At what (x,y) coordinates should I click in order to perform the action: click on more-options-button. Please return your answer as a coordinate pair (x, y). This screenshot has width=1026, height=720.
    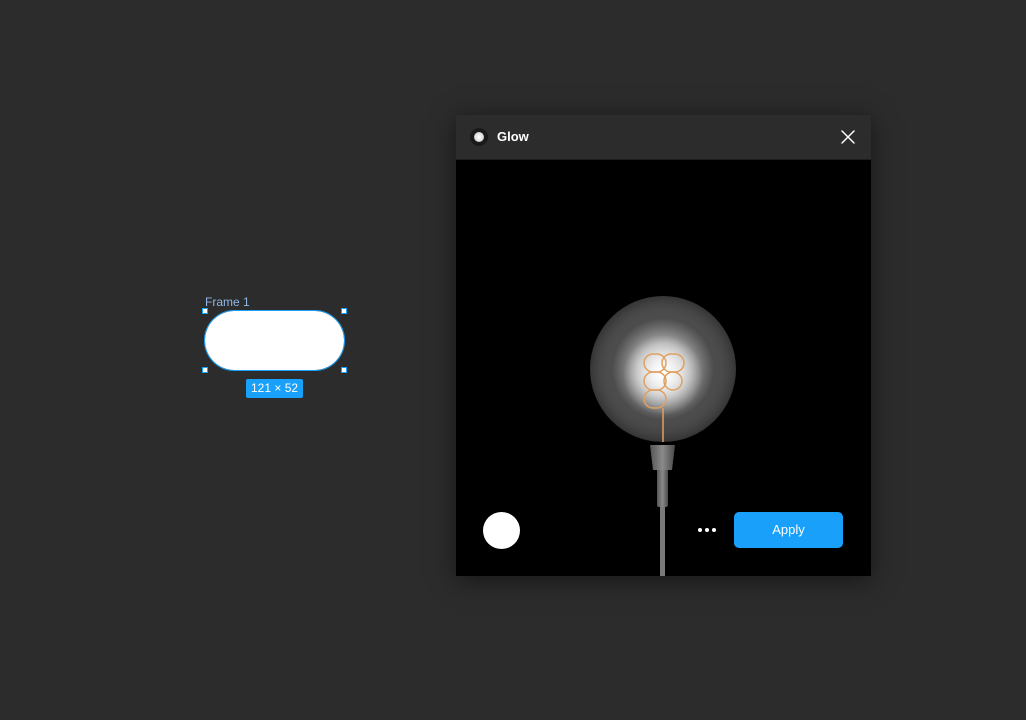
    Looking at the image, I should click on (707, 530).